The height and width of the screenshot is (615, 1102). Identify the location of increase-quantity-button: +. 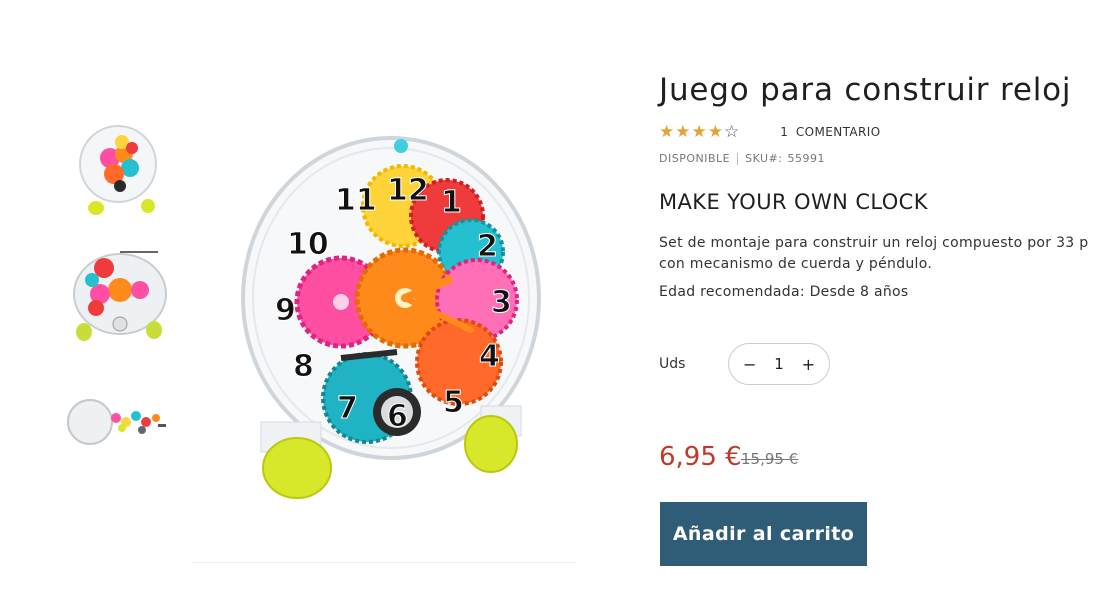
(808, 364).